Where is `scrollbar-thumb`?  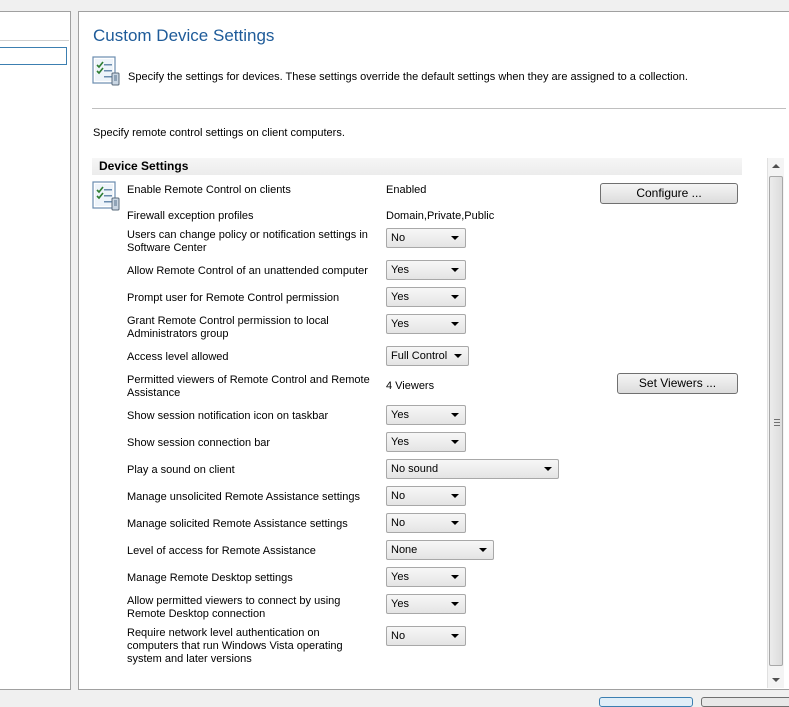
scrollbar-thumb is located at coordinates (776, 421).